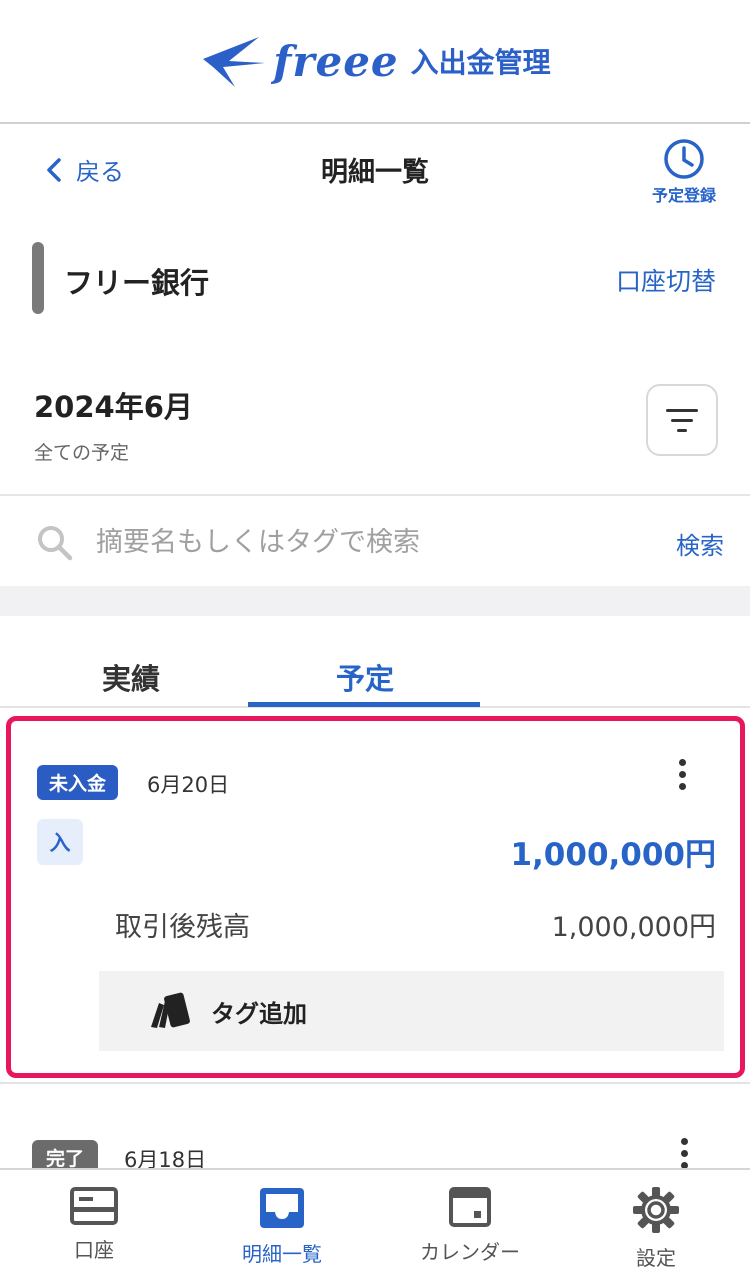 Image resolution: width=750 pixels, height=1280 pixels. I want to click on schedule-register-button: 予定登録, so click(684, 172).